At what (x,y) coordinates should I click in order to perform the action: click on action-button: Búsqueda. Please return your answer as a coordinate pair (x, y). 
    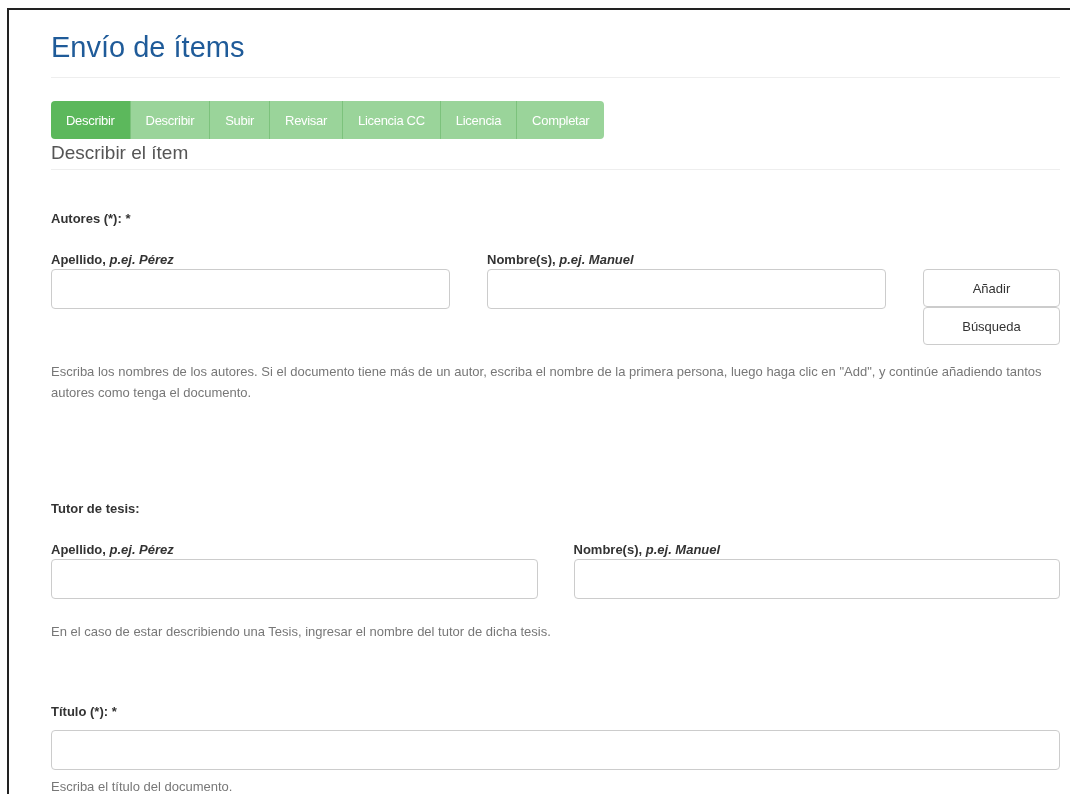
    Looking at the image, I should click on (991, 326).